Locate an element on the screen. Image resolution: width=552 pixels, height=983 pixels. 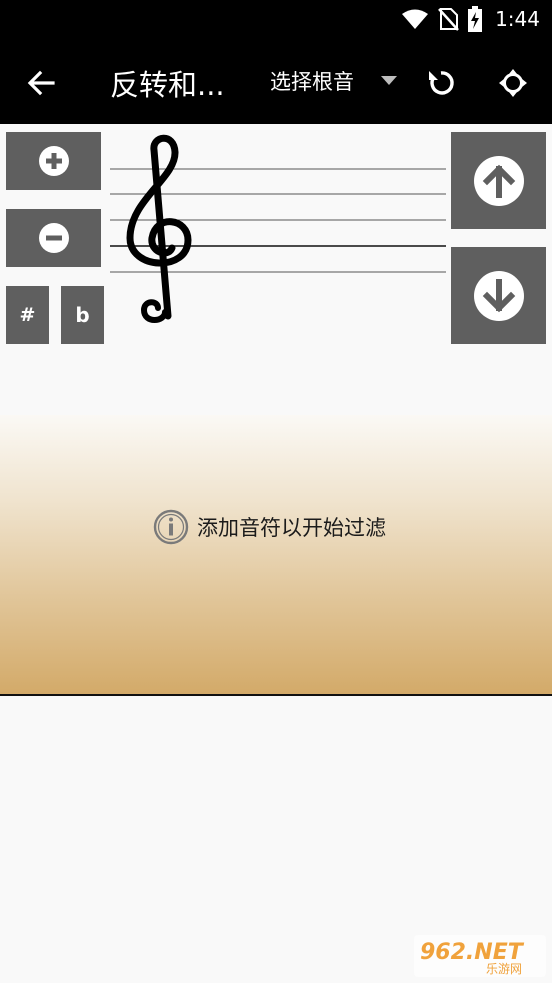
plus-circle-icon is located at coordinates (53, 161).